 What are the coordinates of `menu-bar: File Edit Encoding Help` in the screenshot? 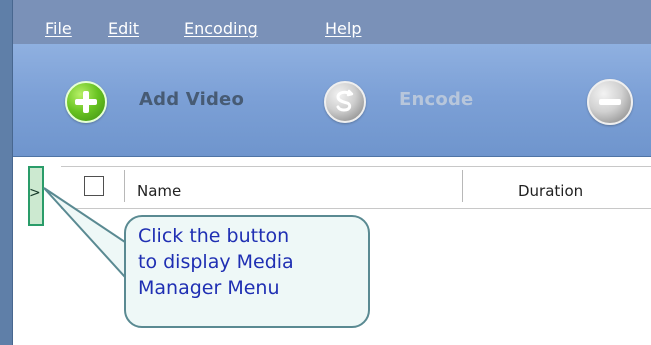 It's located at (332, 22).